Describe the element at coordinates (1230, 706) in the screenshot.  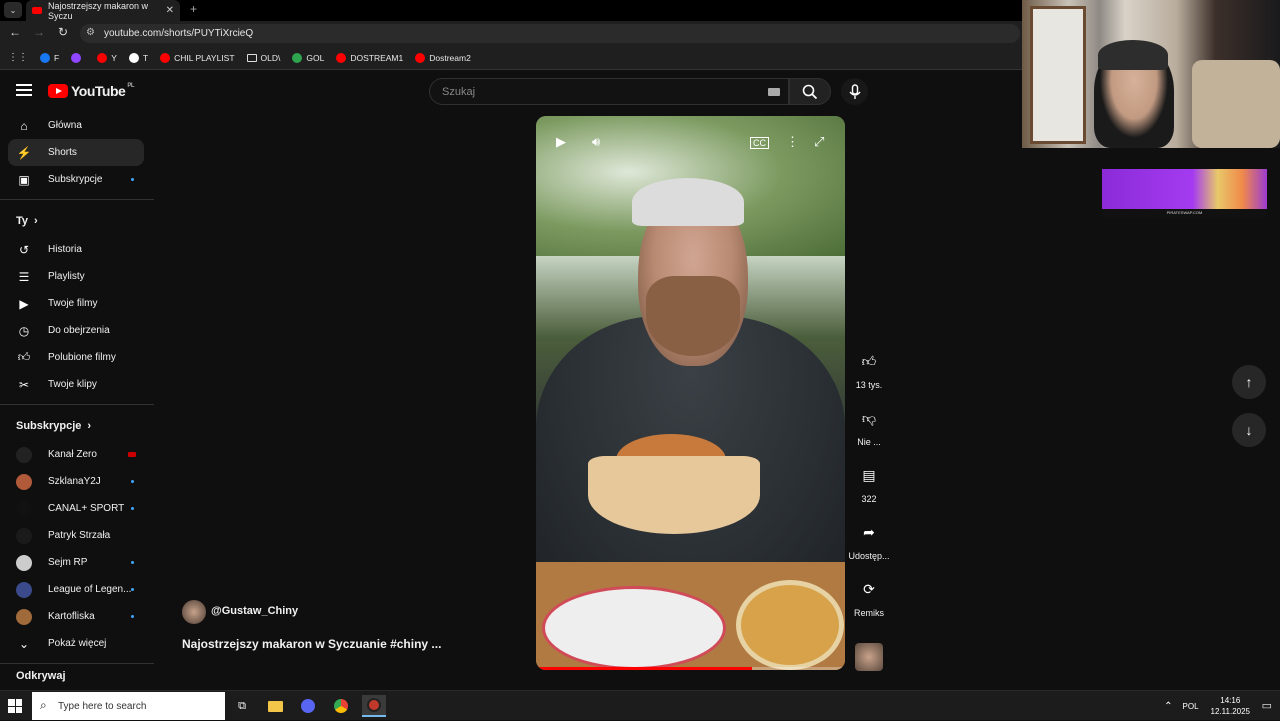
I see `clock: 14:16 12.11.2025` at that location.